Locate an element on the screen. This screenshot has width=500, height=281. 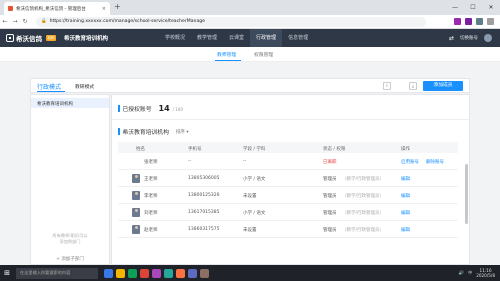
clock: 11:16 2020/5/8 is located at coordinates (485, 273).